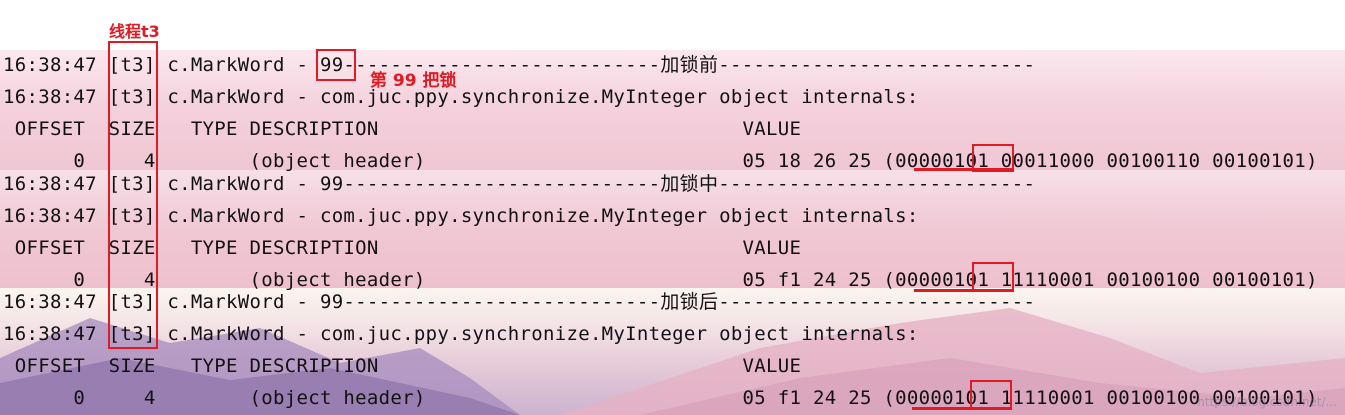 Image resolution: width=1345 pixels, height=415 pixels. What do you see at coordinates (133, 195) in the screenshot?
I see `thread-column-highlight` at bounding box center [133, 195].